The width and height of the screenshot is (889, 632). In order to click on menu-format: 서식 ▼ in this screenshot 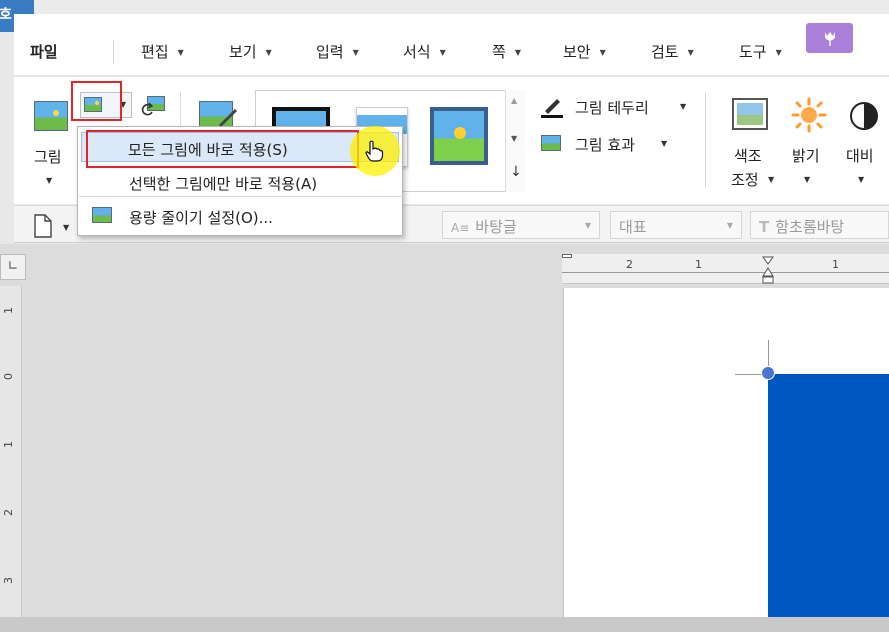, I will do `click(424, 51)`.